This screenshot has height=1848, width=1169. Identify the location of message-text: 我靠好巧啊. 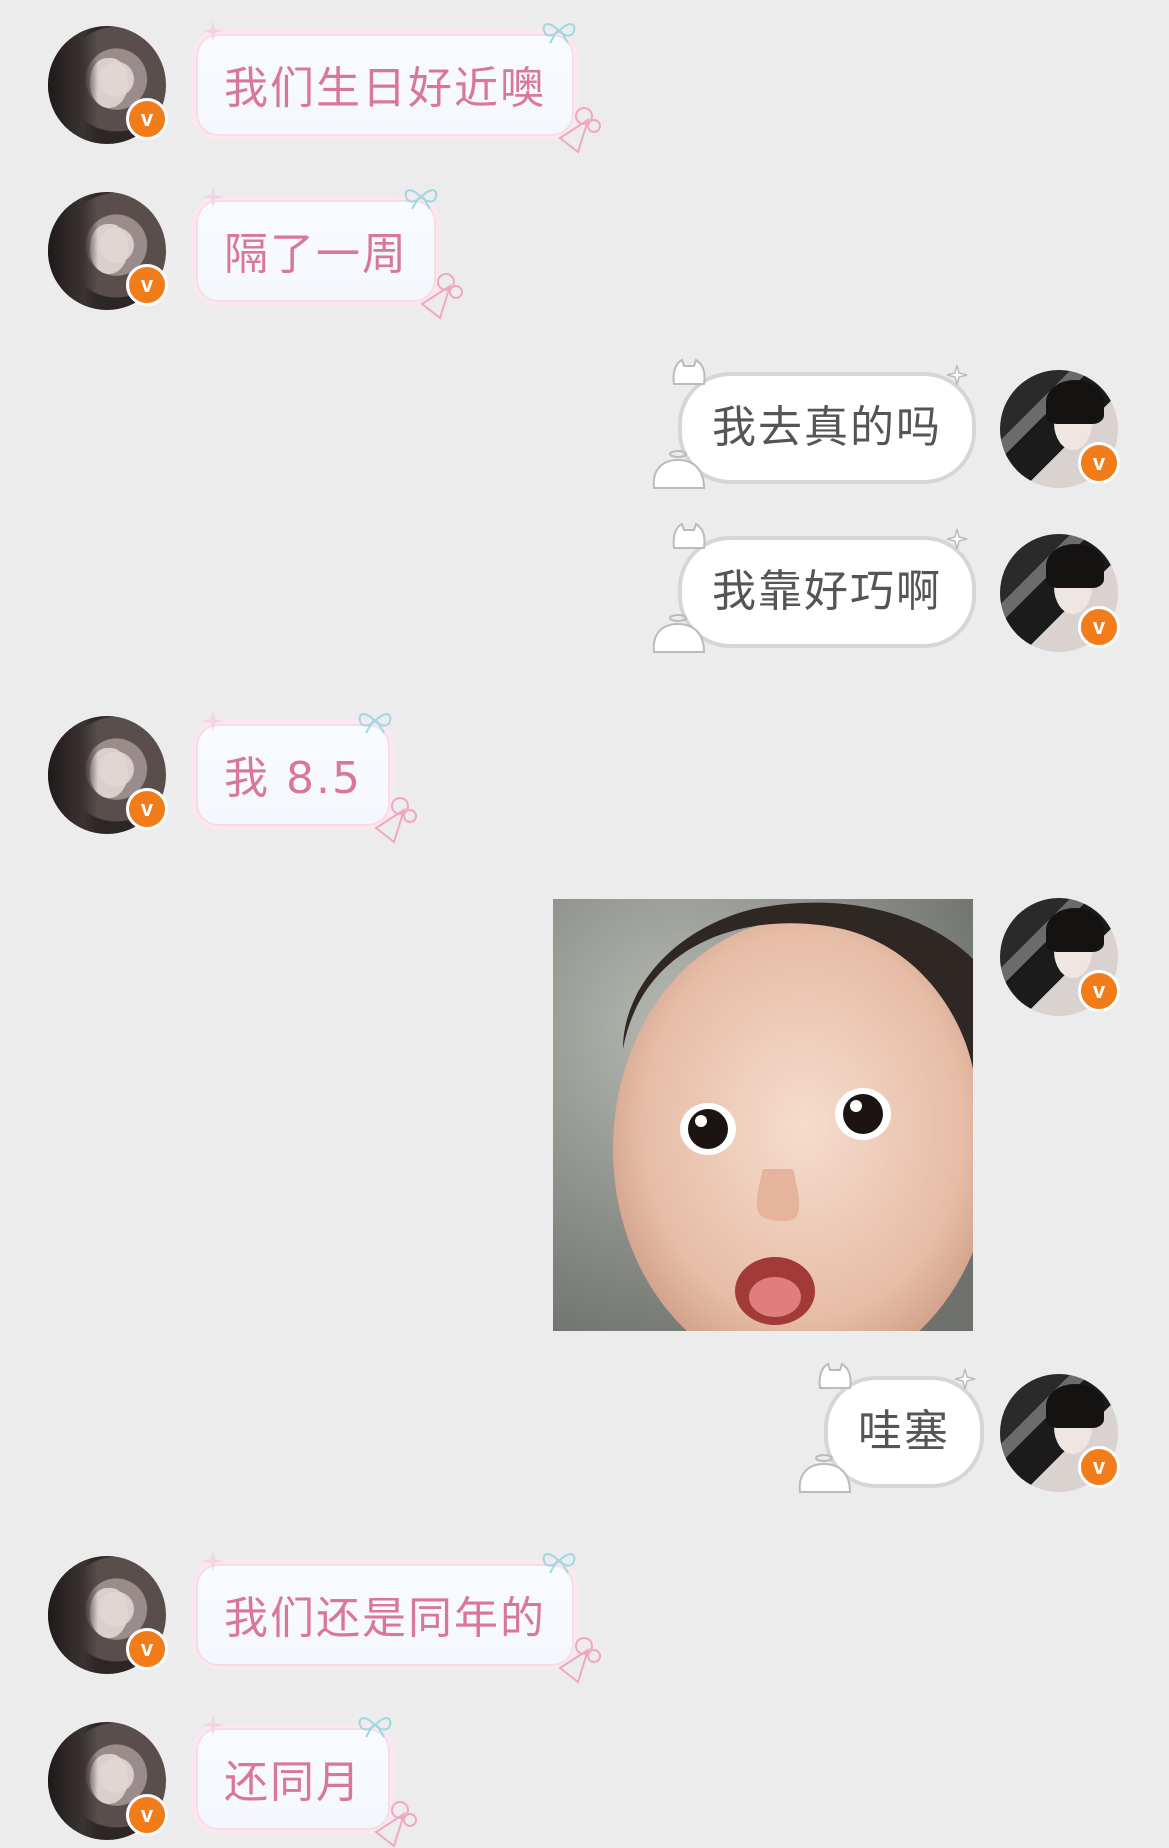
(827, 591).